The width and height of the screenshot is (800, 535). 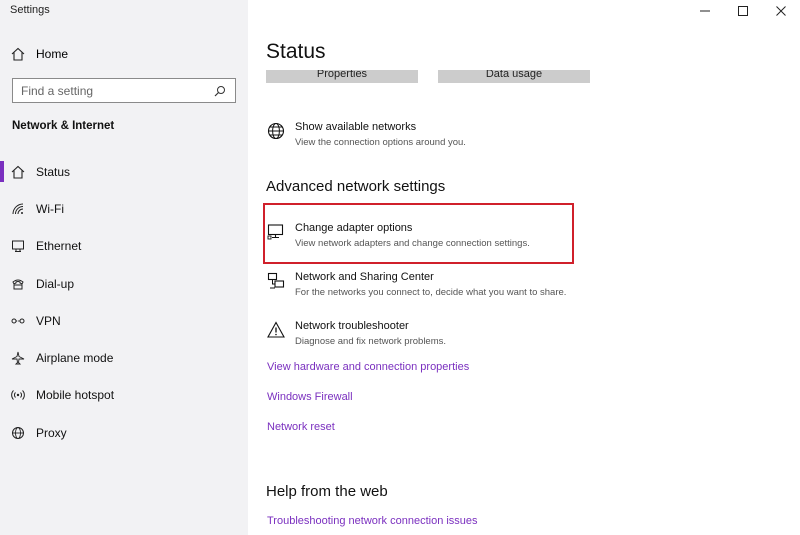 What do you see at coordinates (18, 358) in the screenshot?
I see `airplane-icon` at bounding box center [18, 358].